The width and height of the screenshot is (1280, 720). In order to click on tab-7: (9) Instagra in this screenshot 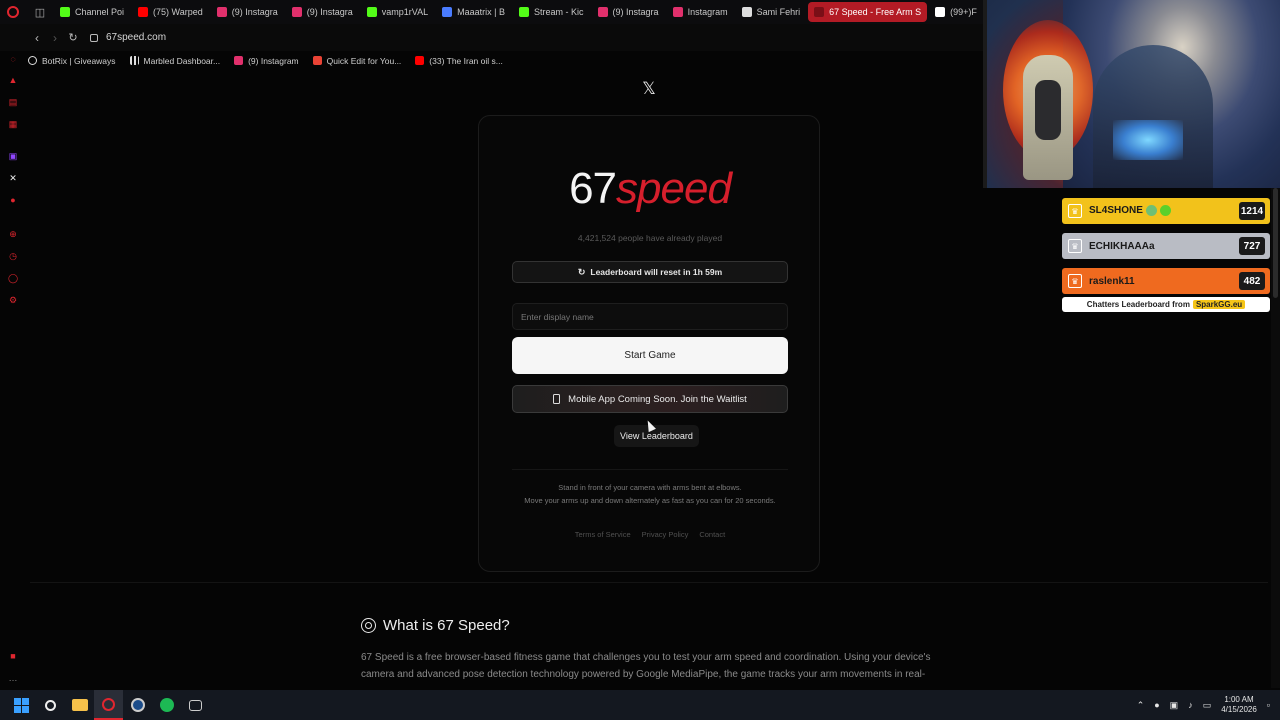, I will do `click(628, 12)`.